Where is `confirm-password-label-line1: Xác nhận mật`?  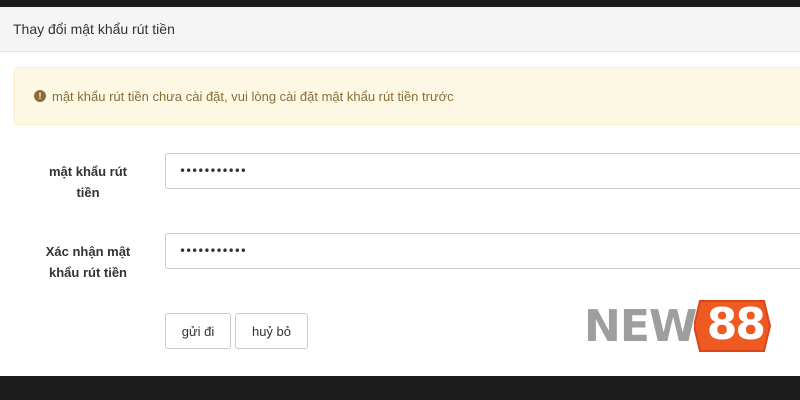
confirm-password-label-line1: Xác nhận mật is located at coordinates (88, 251).